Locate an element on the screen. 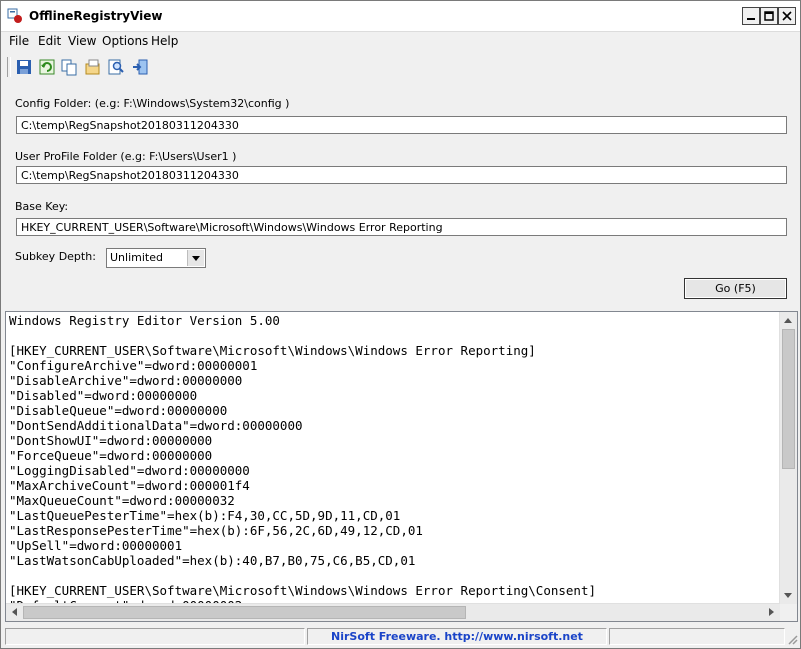 This screenshot has width=801, height=649. scrollbar-corner is located at coordinates (788, 612).